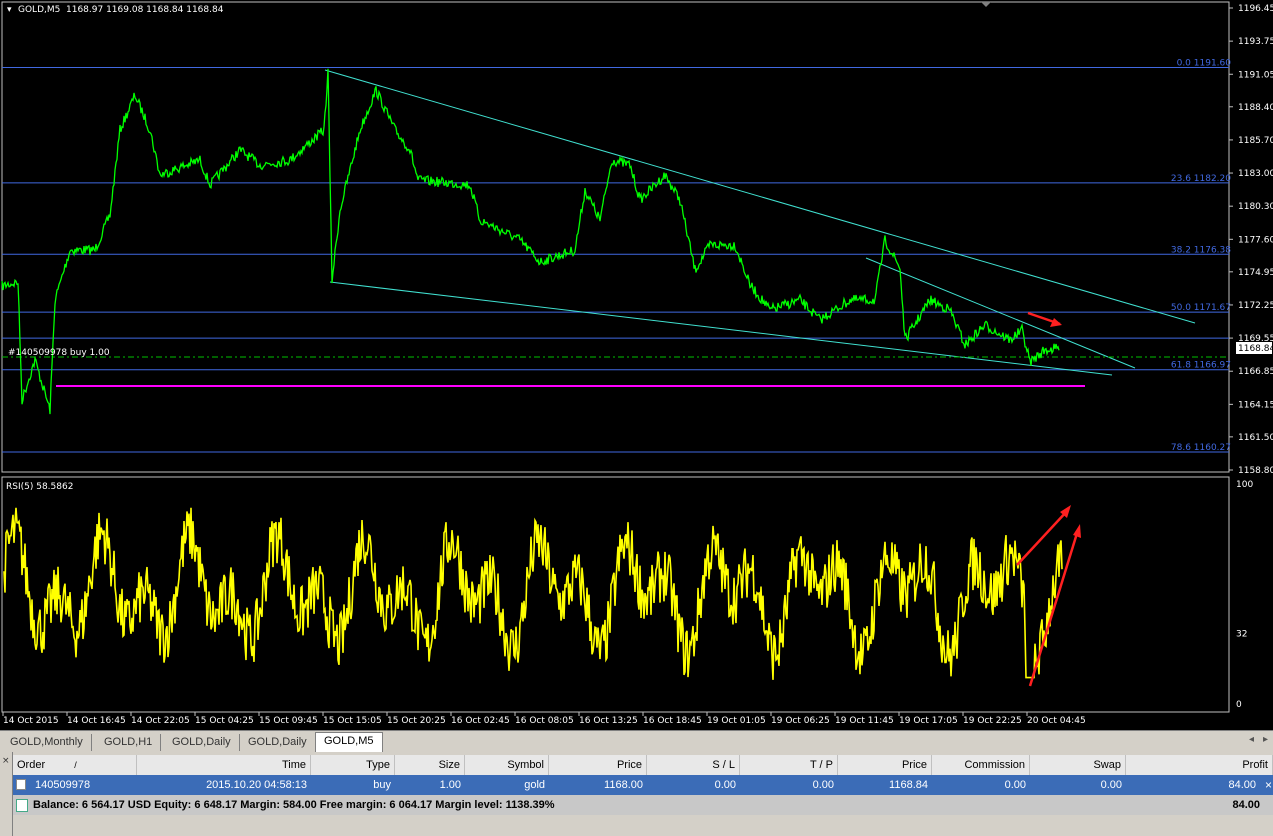  Describe the element at coordinates (598, 765) in the screenshot. I see `col-price: Price` at that location.